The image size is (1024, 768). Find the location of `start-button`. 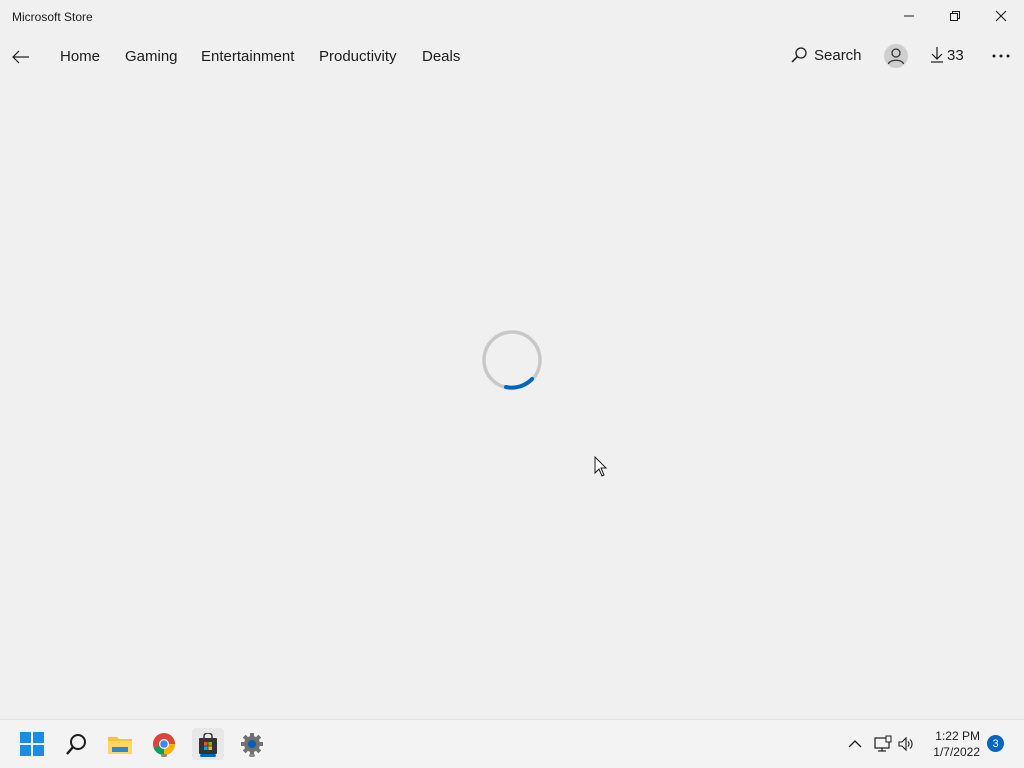

start-button is located at coordinates (32, 744).